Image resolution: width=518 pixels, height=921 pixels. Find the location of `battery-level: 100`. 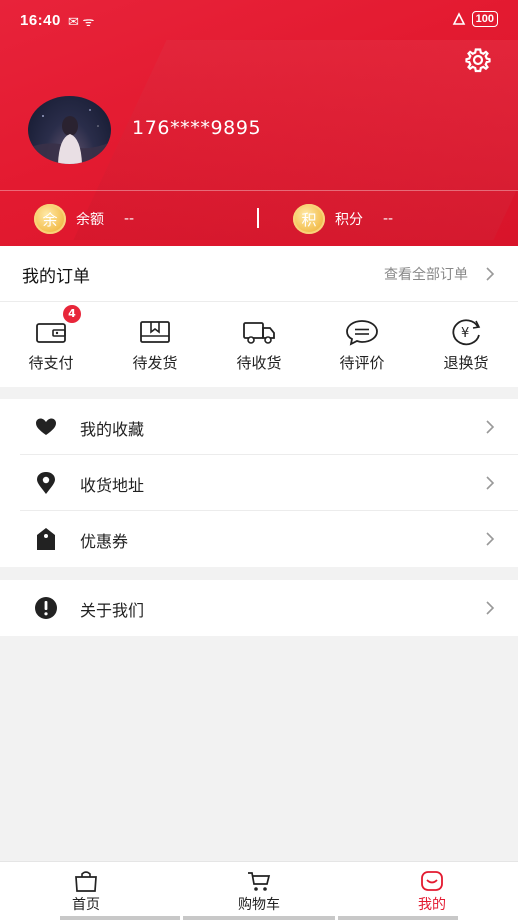

battery-level: 100 is located at coordinates (484, 19).